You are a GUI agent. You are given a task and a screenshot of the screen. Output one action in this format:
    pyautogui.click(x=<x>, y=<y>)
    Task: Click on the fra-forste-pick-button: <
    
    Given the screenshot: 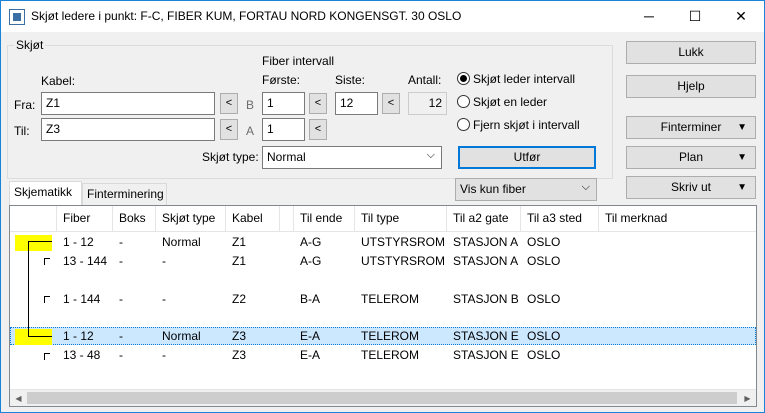 What is the action you would take?
    pyautogui.click(x=318, y=103)
    